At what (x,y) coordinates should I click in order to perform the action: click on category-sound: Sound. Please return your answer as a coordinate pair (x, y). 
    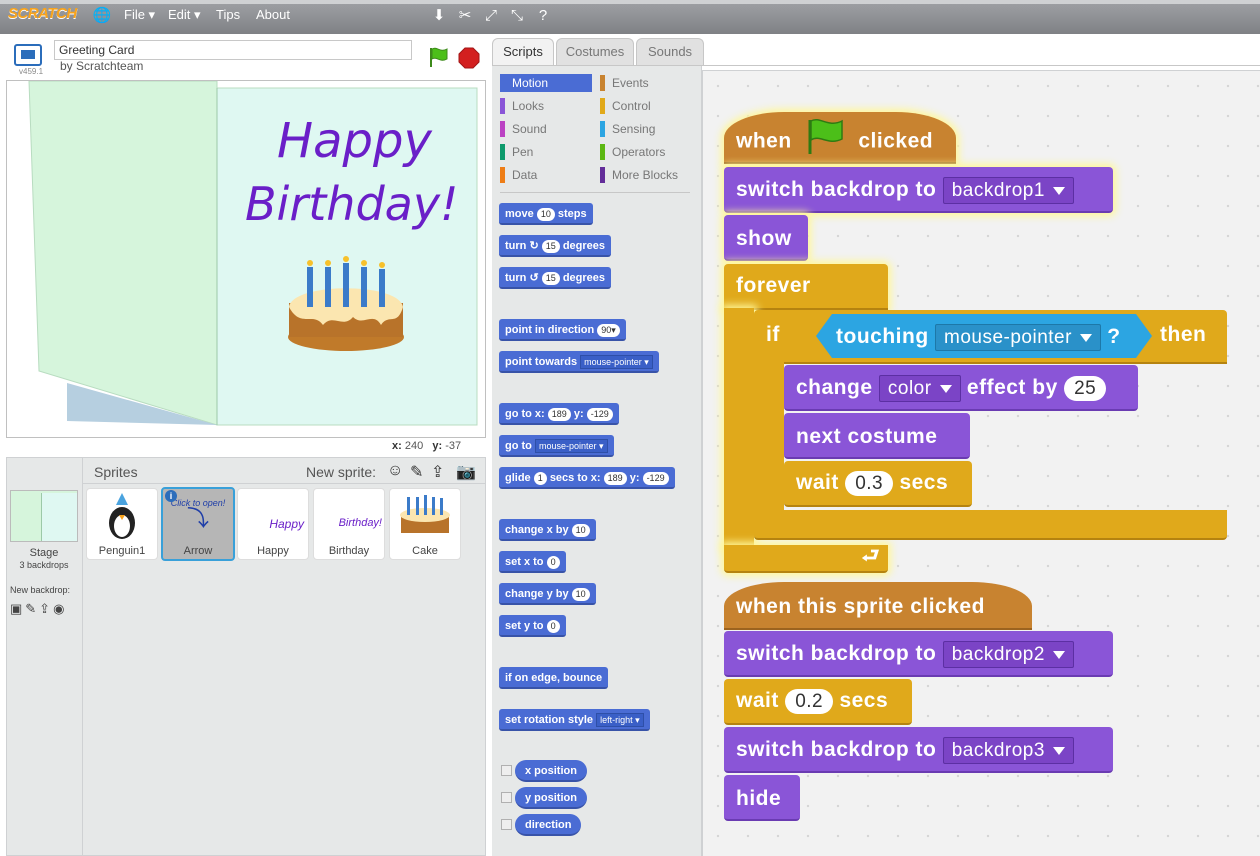
    Looking at the image, I should click on (546, 129).